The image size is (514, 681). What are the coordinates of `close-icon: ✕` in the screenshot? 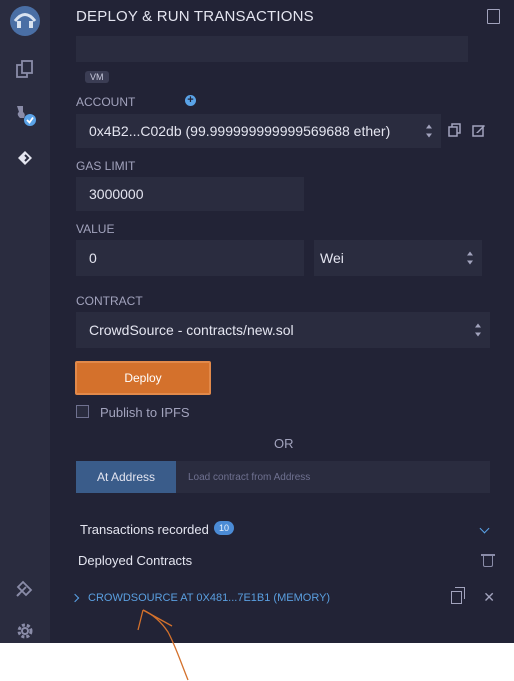 It's located at (489, 597).